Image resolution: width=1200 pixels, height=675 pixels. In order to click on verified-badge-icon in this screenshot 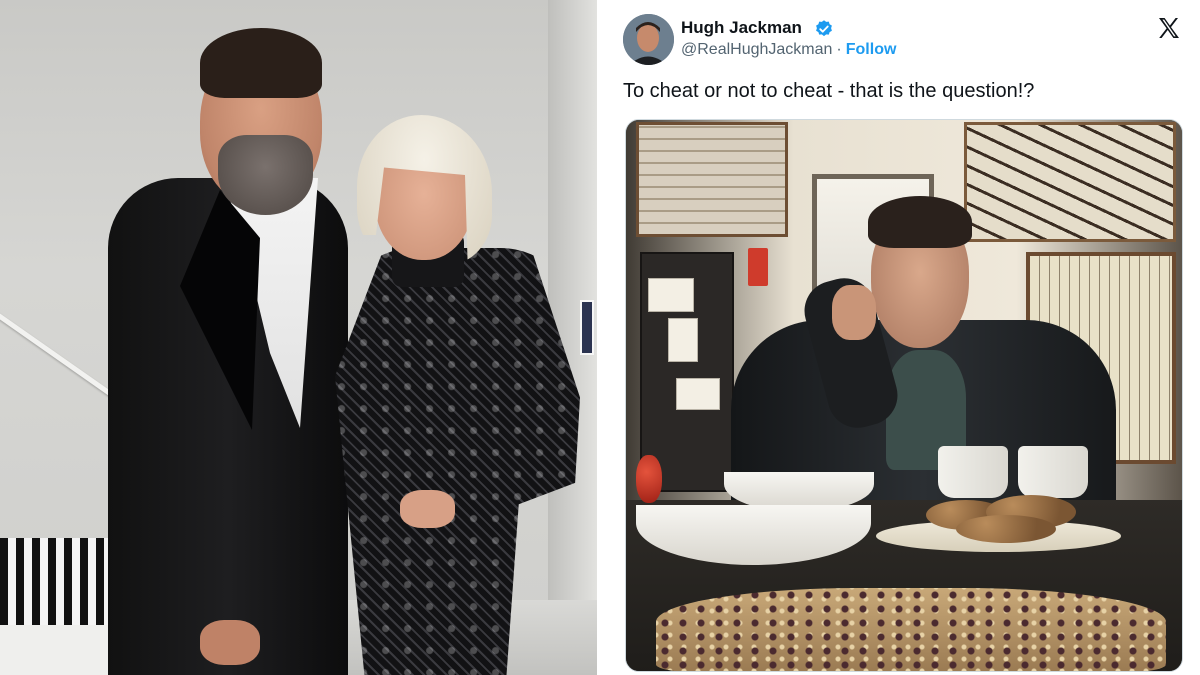, I will do `click(824, 28)`.